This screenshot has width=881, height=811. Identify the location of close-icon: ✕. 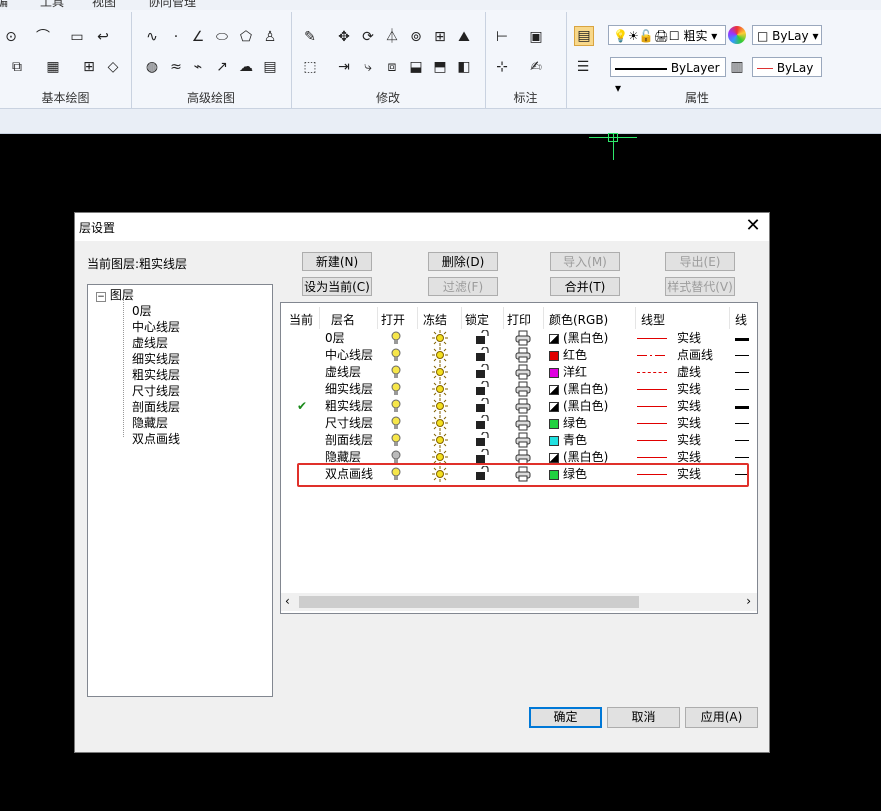
(753, 226).